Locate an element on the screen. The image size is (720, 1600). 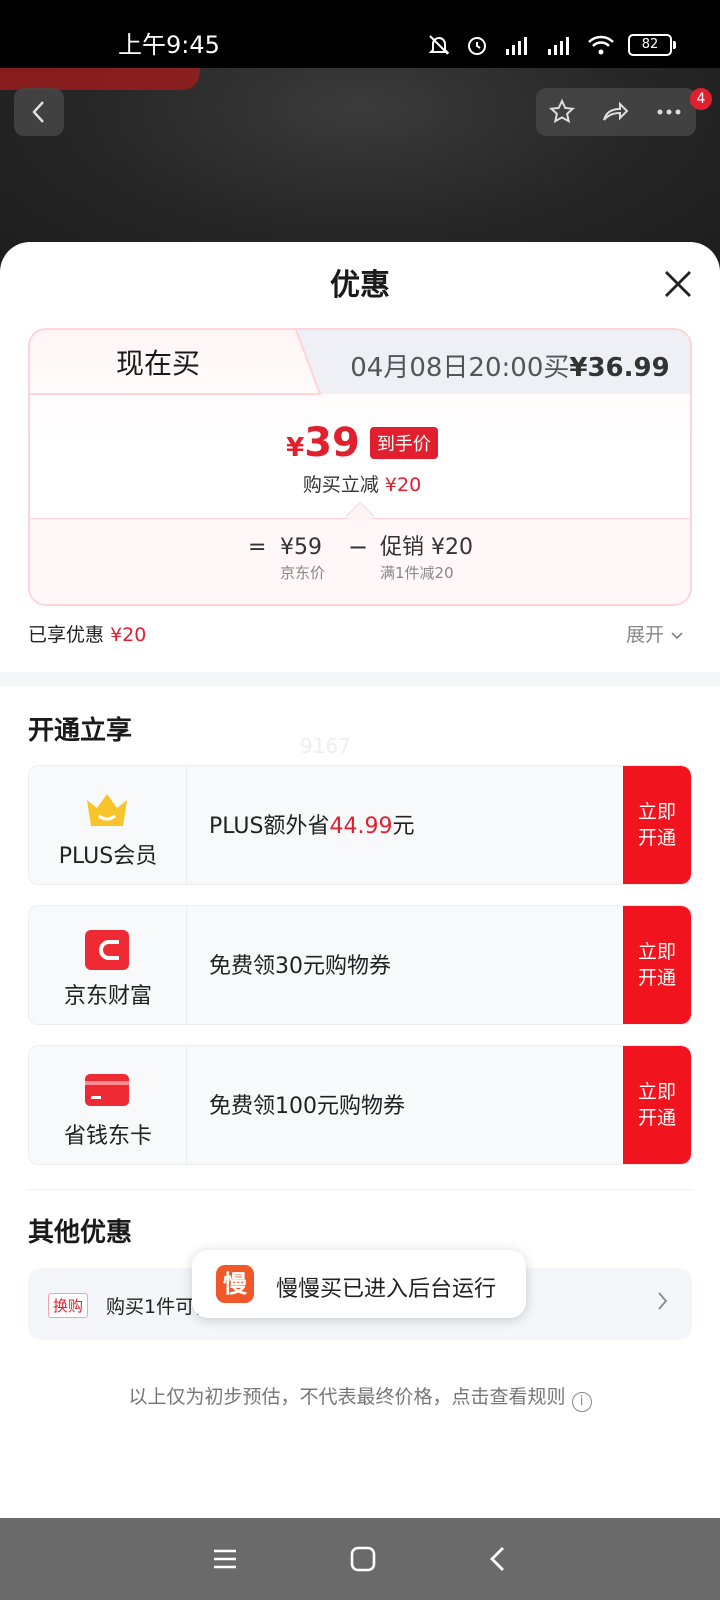
back-button is located at coordinates (39, 112).